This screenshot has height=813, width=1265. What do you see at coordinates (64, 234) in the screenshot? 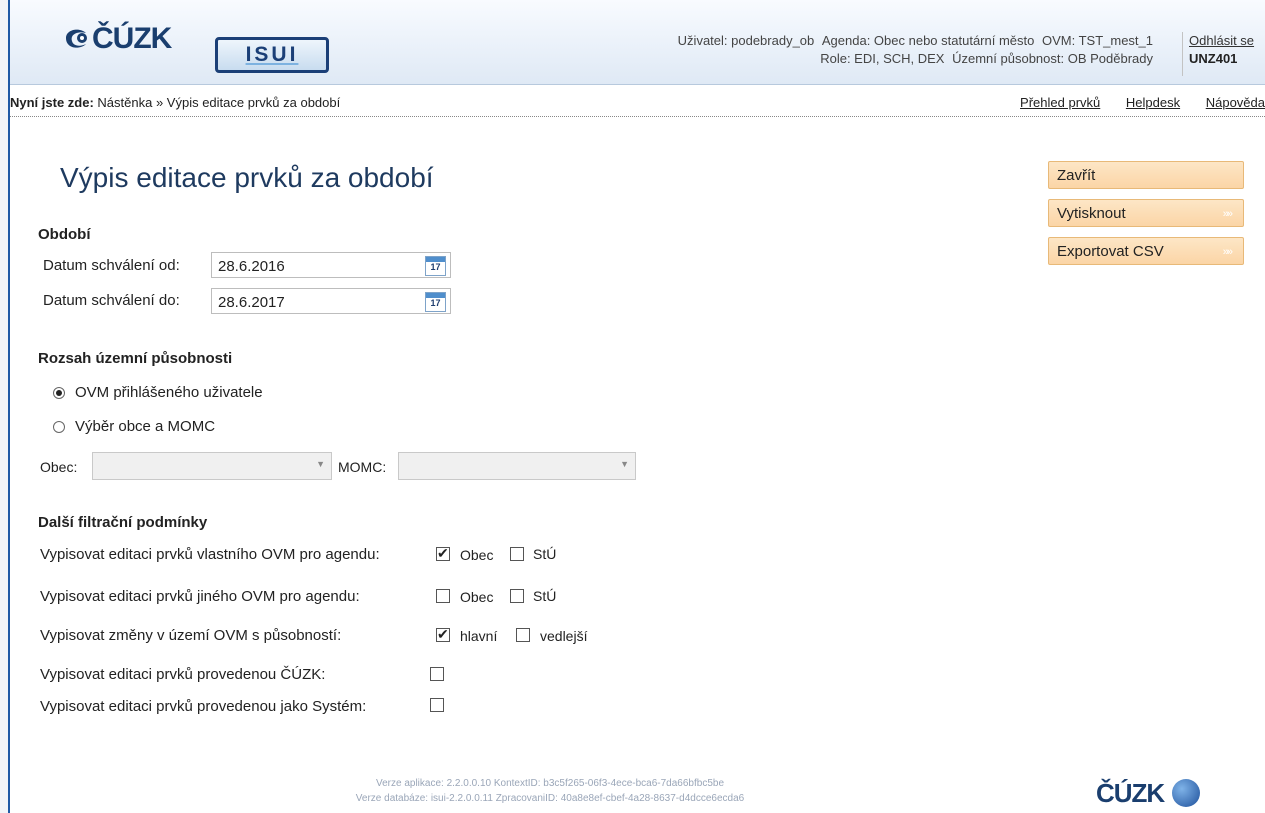
I see `period-heading: Období` at bounding box center [64, 234].